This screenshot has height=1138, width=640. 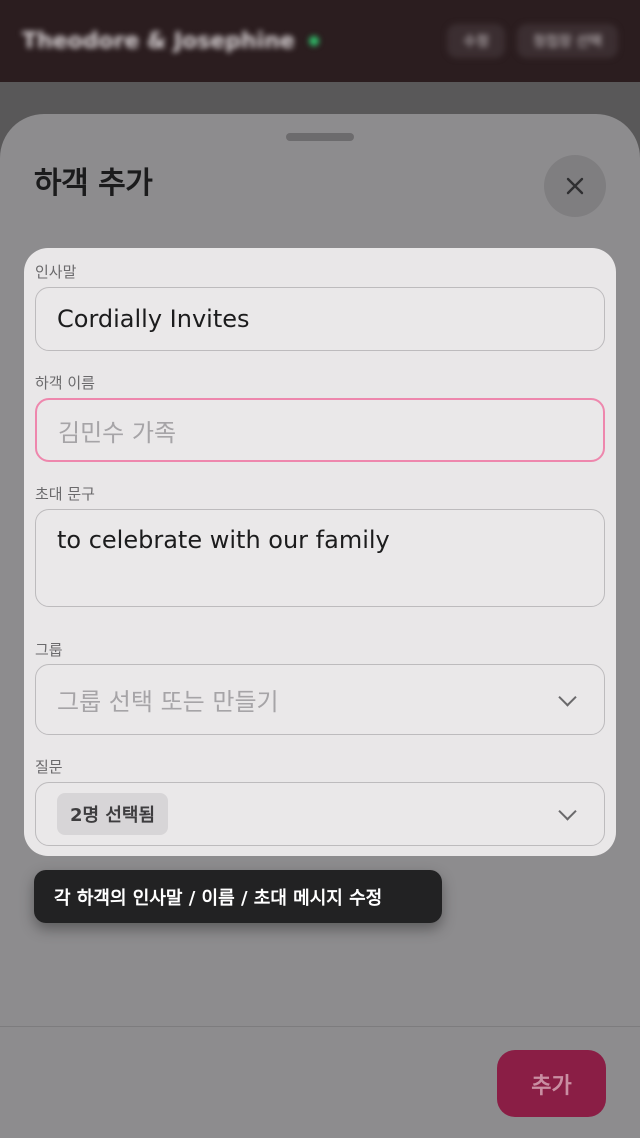 What do you see at coordinates (551, 1083) in the screenshot?
I see `add-guest-button: 추가` at bounding box center [551, 1083].